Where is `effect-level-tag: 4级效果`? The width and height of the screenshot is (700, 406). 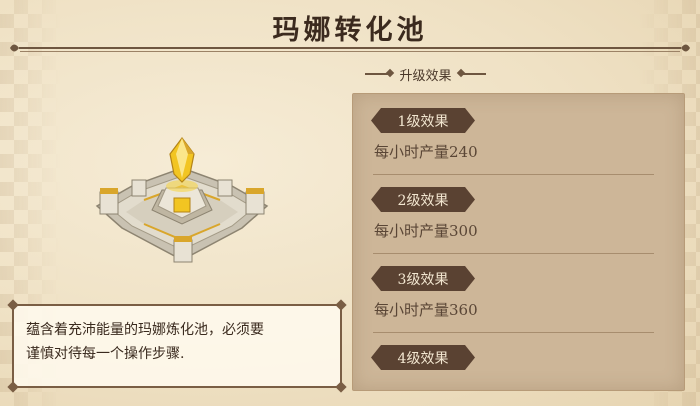 effect-level-tag: 4级效果 is located at coordinates (423, 357).